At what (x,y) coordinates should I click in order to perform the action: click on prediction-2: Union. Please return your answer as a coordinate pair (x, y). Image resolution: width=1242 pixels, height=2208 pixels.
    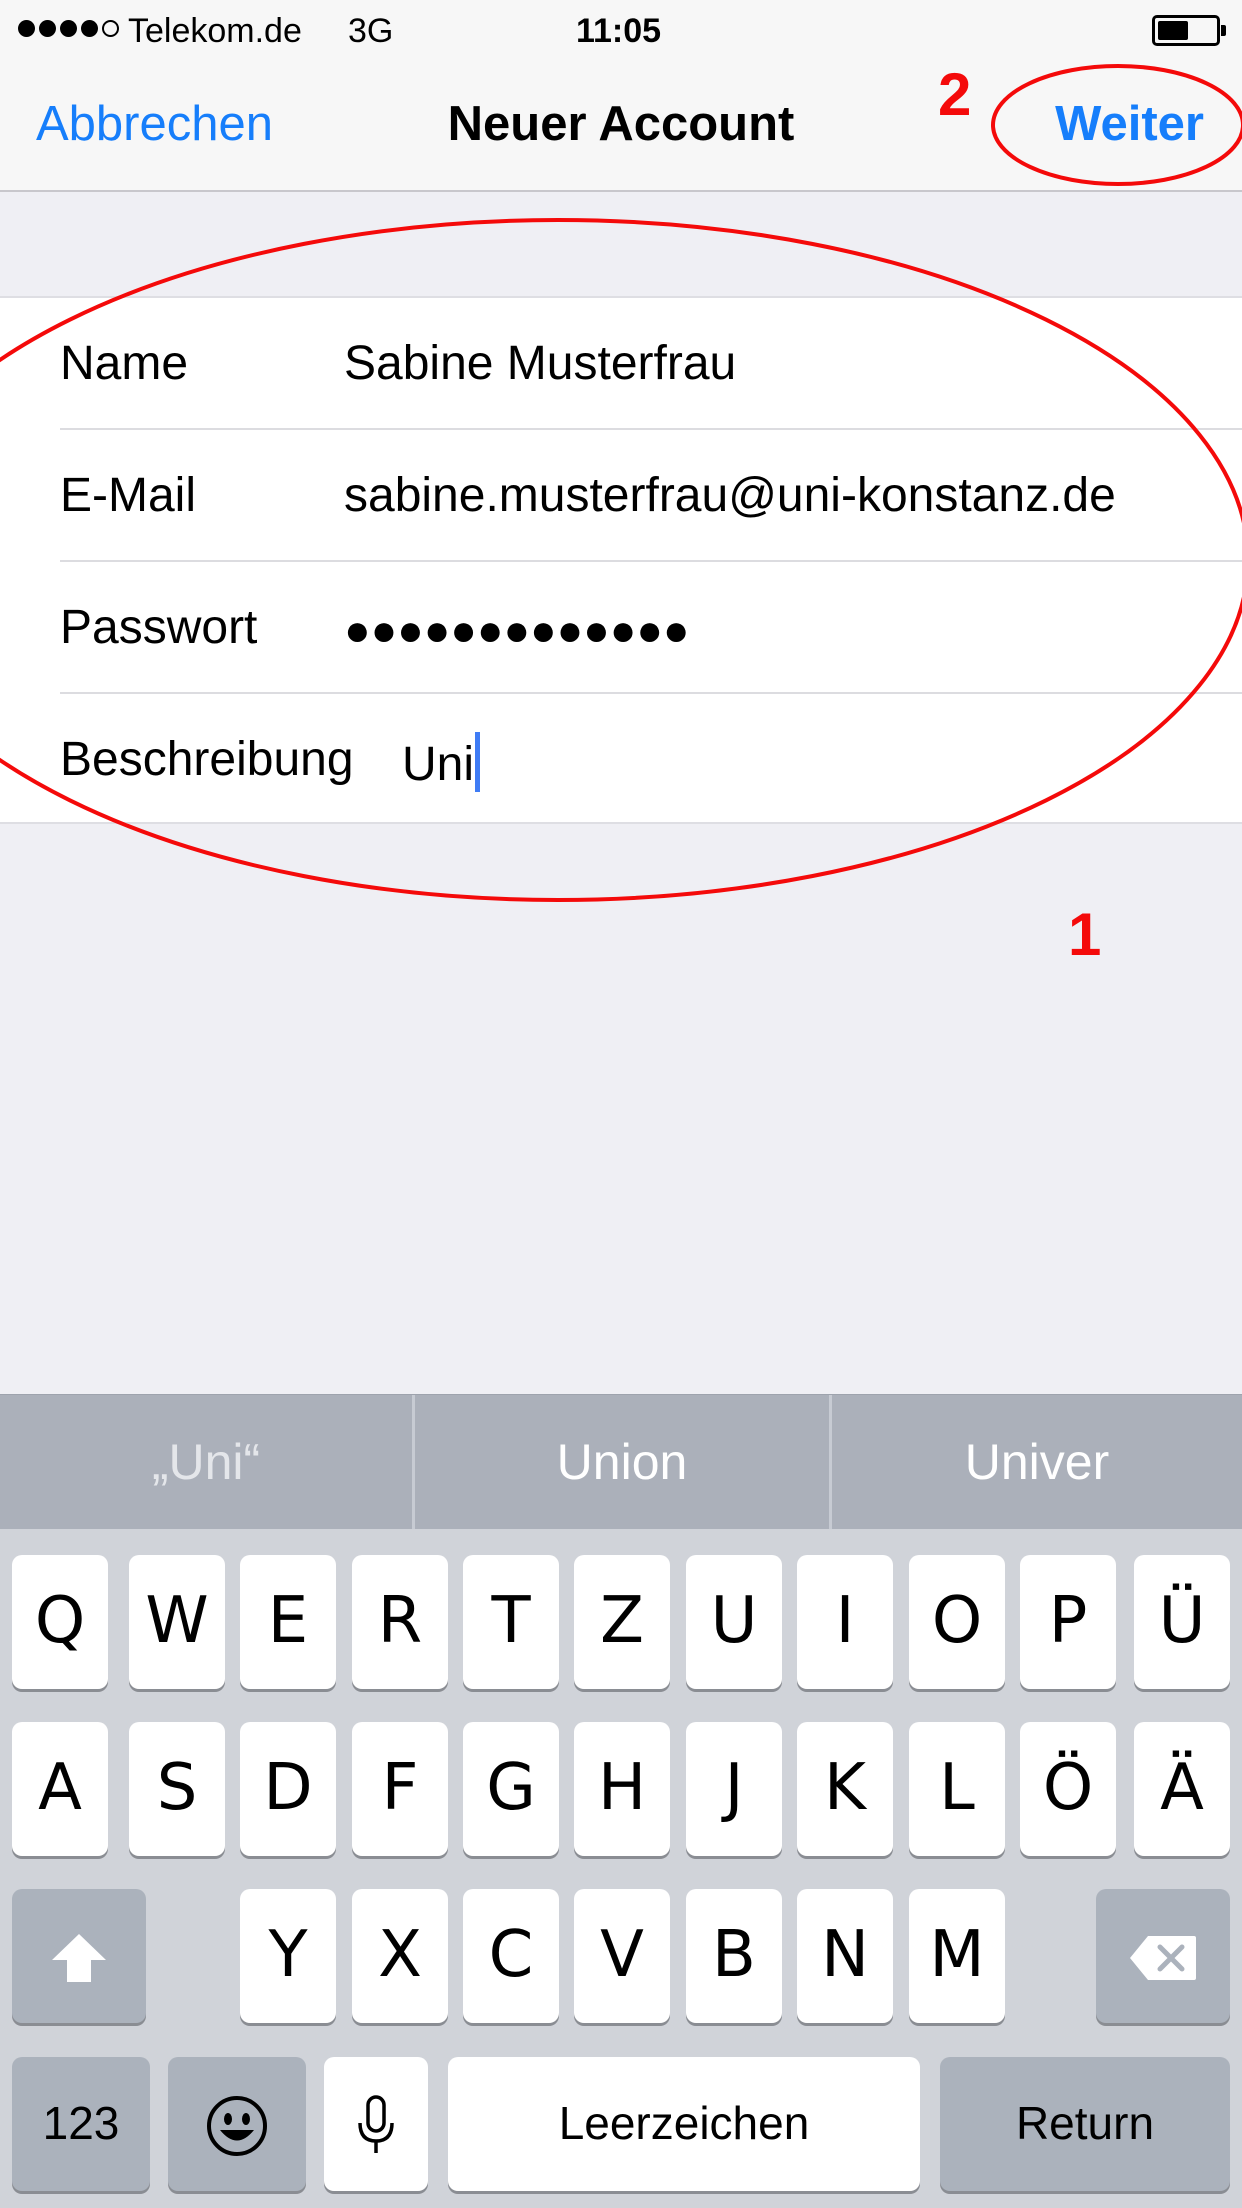
    Looking at the image, I should click on (622, 1462).